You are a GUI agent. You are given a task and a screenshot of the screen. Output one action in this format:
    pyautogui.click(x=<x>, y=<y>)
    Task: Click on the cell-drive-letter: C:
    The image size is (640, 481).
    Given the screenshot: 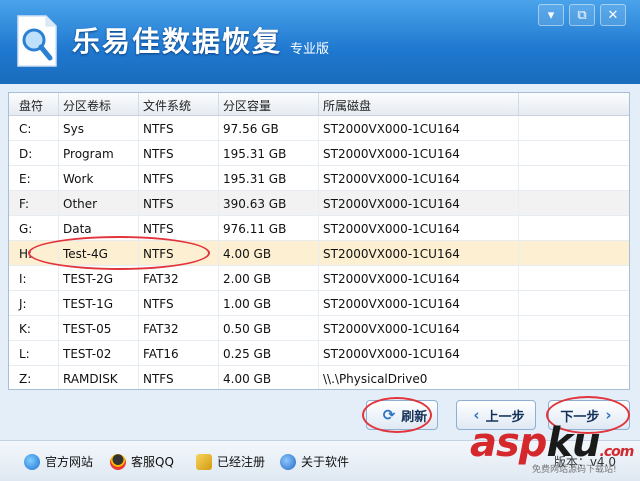 What is the action you would take?
    pyautogui.click(x=34, y=128)
    